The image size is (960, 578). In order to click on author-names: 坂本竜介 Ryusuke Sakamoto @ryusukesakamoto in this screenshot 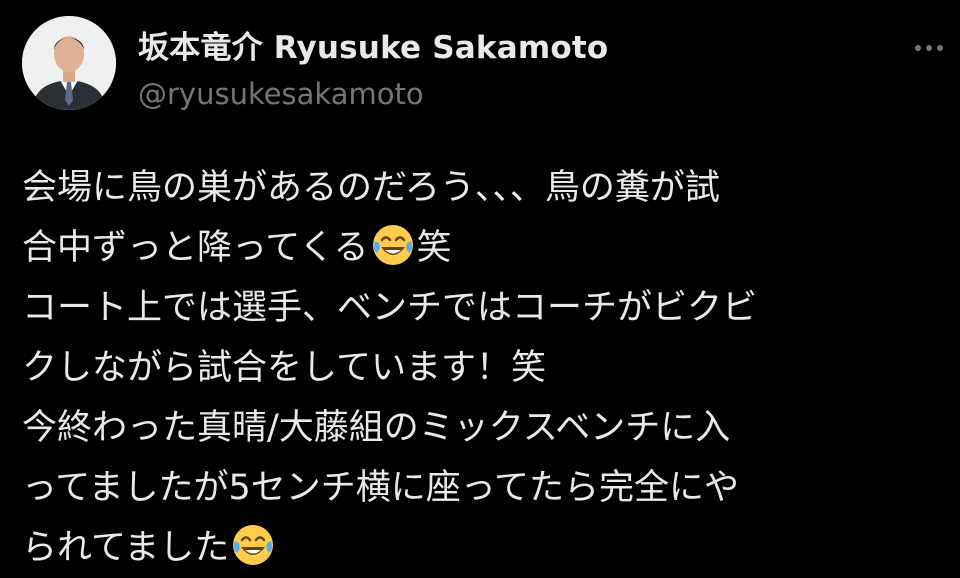, I will do `click(373, 66)`.